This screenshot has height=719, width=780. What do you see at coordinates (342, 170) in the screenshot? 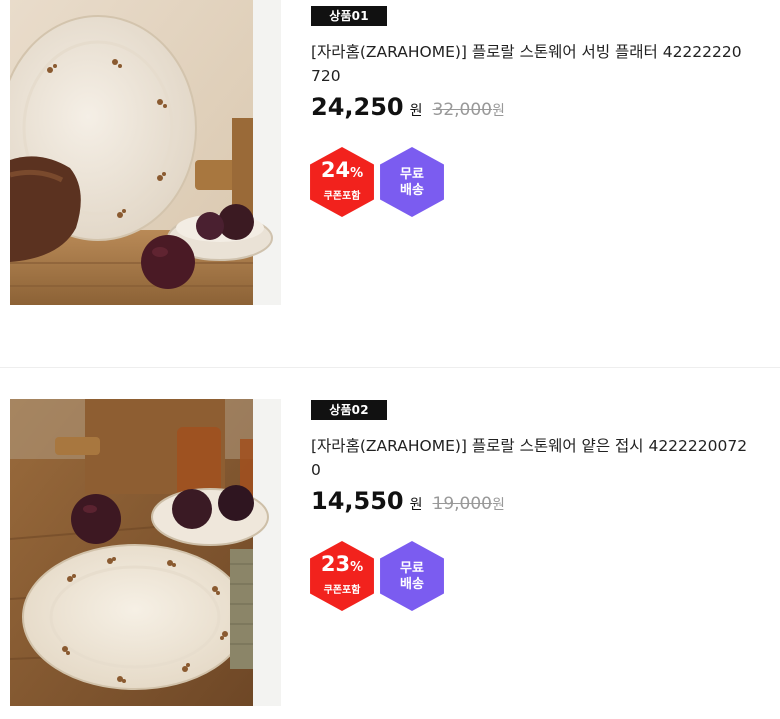
I see `discount-percent: 24%` at bounding box center [342, 170].